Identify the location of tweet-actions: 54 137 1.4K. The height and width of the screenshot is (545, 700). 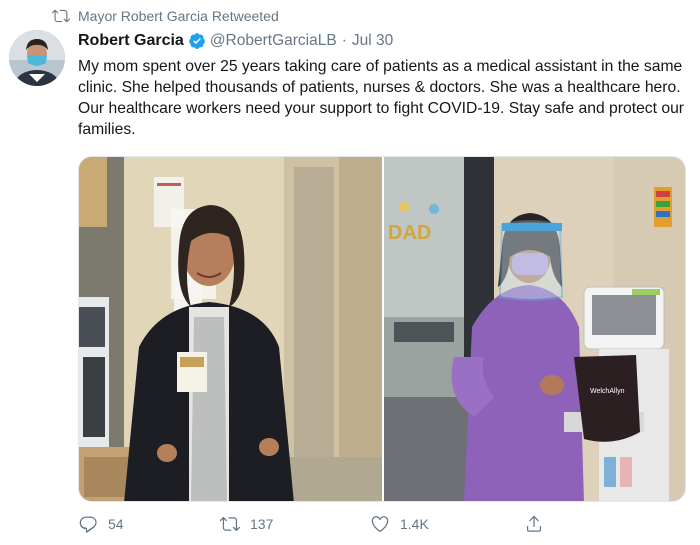
(318, 524).